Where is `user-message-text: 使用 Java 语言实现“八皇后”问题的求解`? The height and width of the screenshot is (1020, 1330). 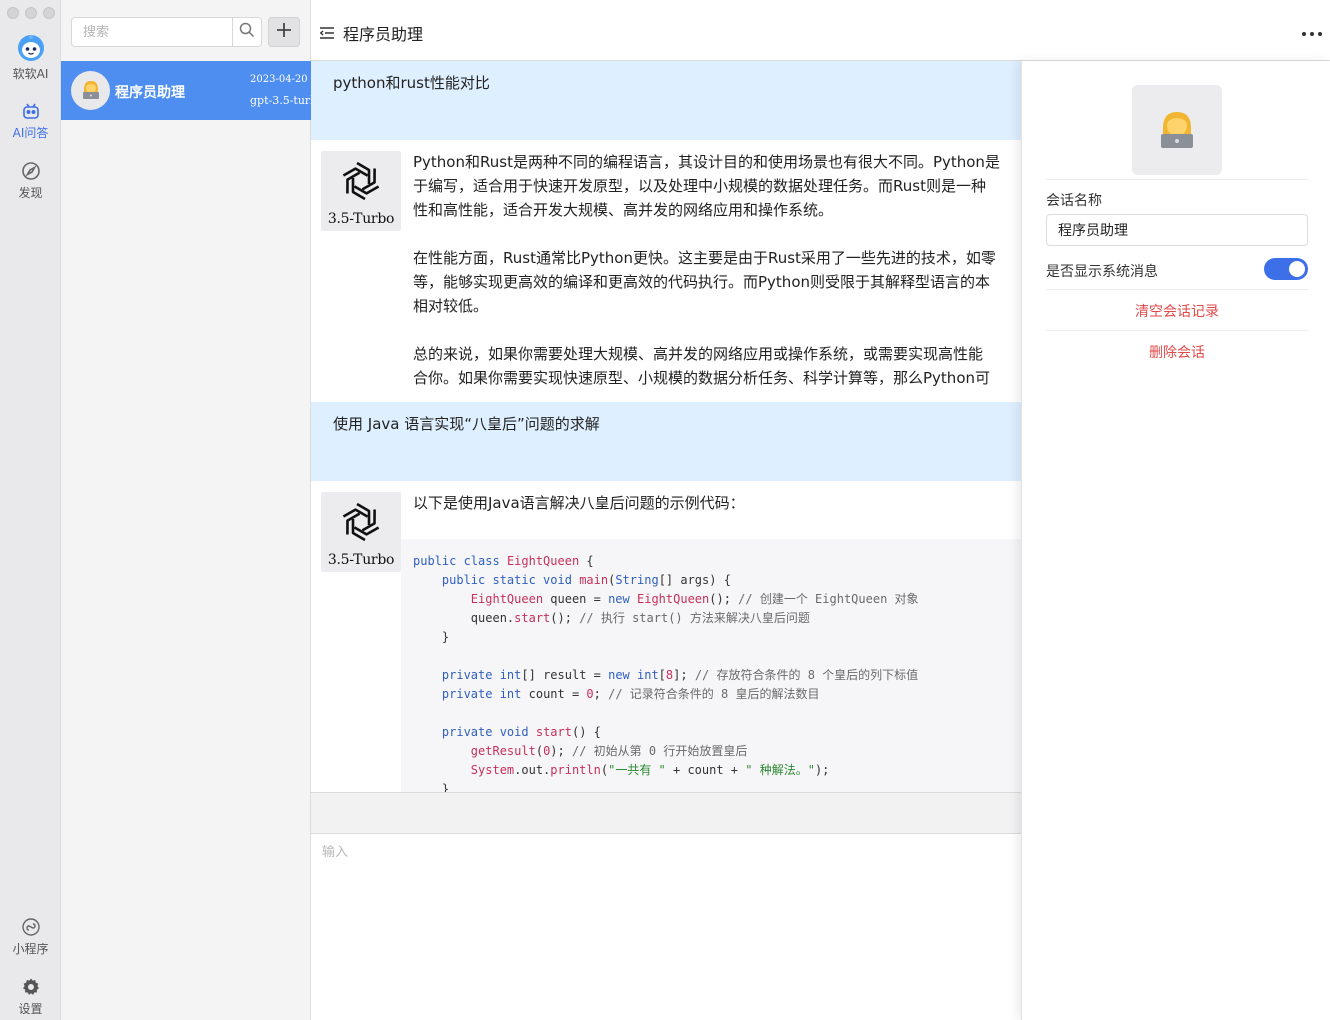
user-message-text: 使用 Java 语言实现“八皇后”问题的求解 is located at coordinates (466, 424).